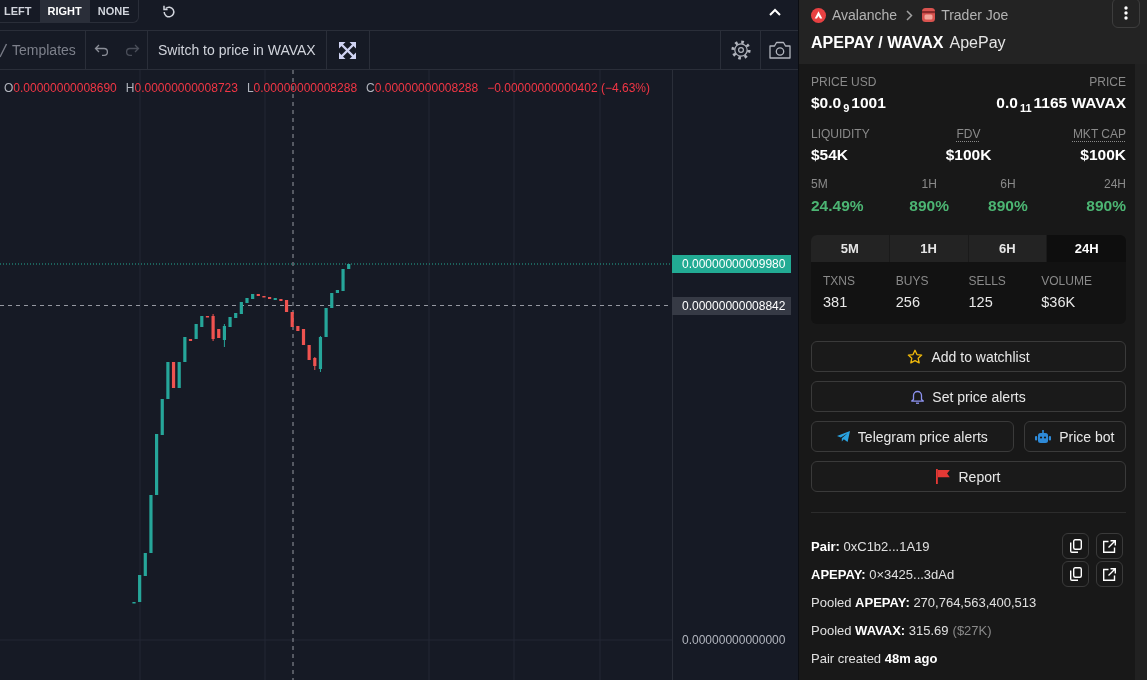 The height and width of the screenshot is (680, 1147). What do you see at coordinates (64, 11) in the screenshot?
I see `scale-mode-tab: RIGHT` at bounding box center [64, 11].